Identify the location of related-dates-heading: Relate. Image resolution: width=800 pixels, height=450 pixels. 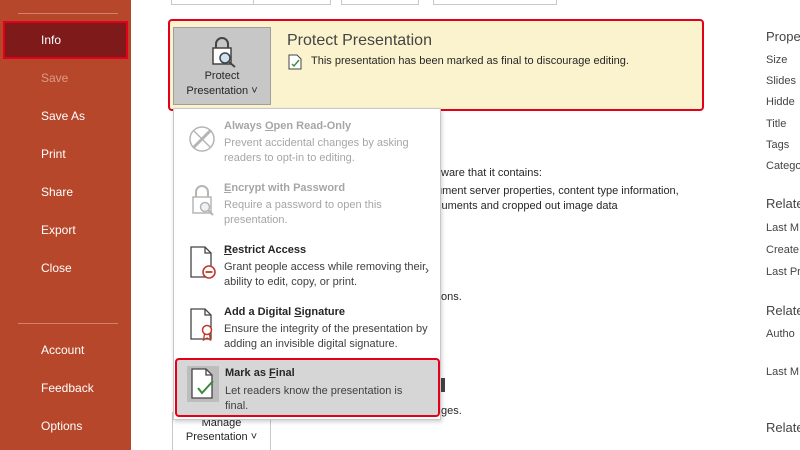
(783, 203).